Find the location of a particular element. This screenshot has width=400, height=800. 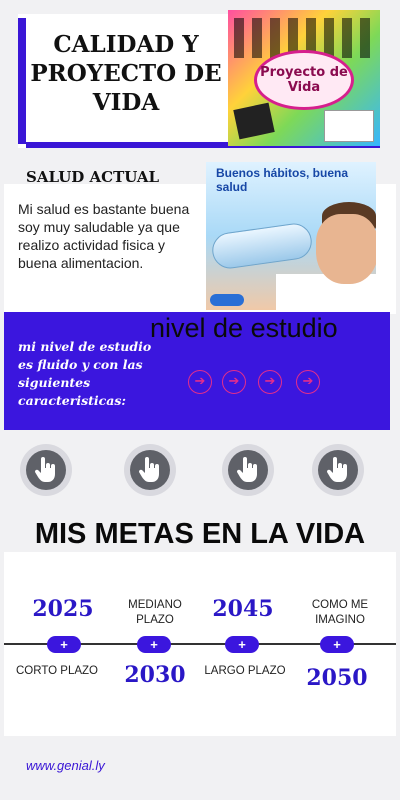

timeline-year-2025: 2025 is located at coordinates (63, 609).